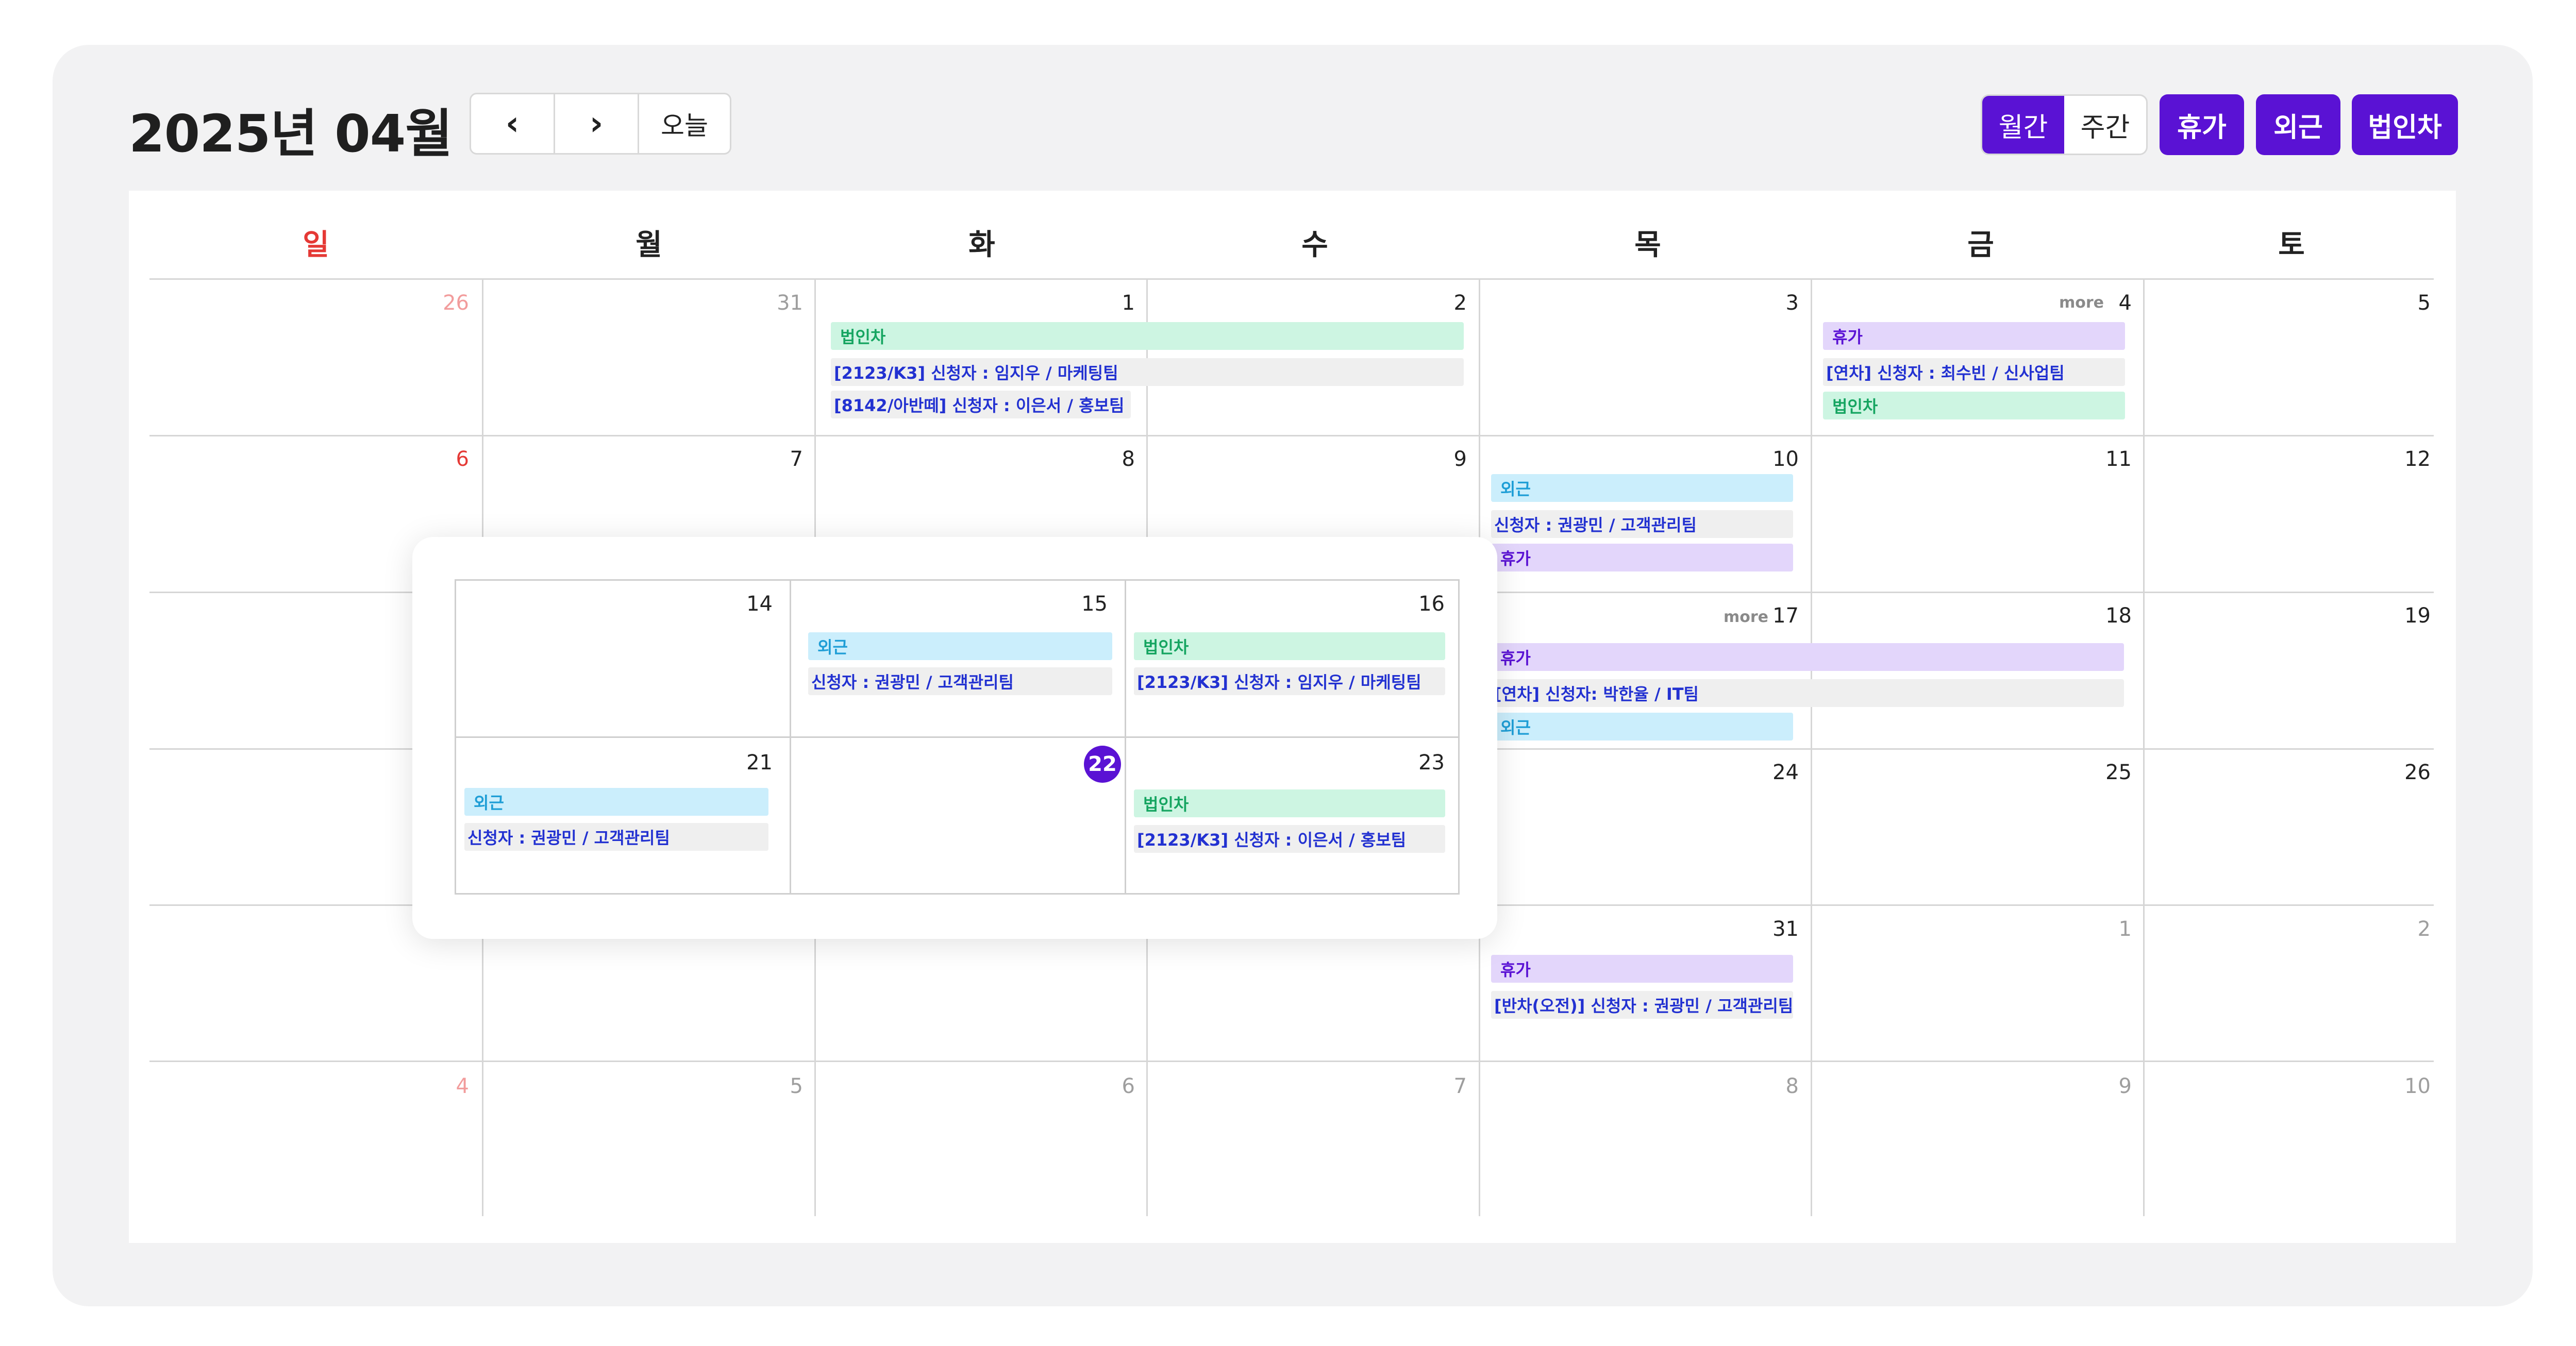 This screenshot has width=2576, height=1346. What do you see at coordinates (2023, 125) in the screenshot?
I see `month-view-button: 월간` at bounding box center [2023, 125].